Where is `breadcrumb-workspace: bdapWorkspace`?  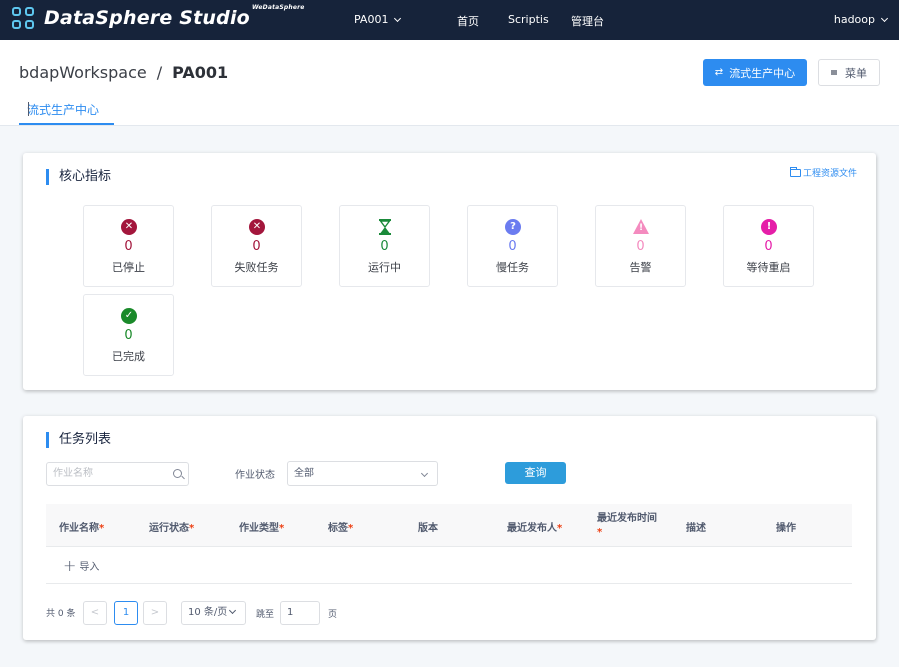
breadcrumb-workspace: bdapWorkspace is located at coordinates (83, 72).